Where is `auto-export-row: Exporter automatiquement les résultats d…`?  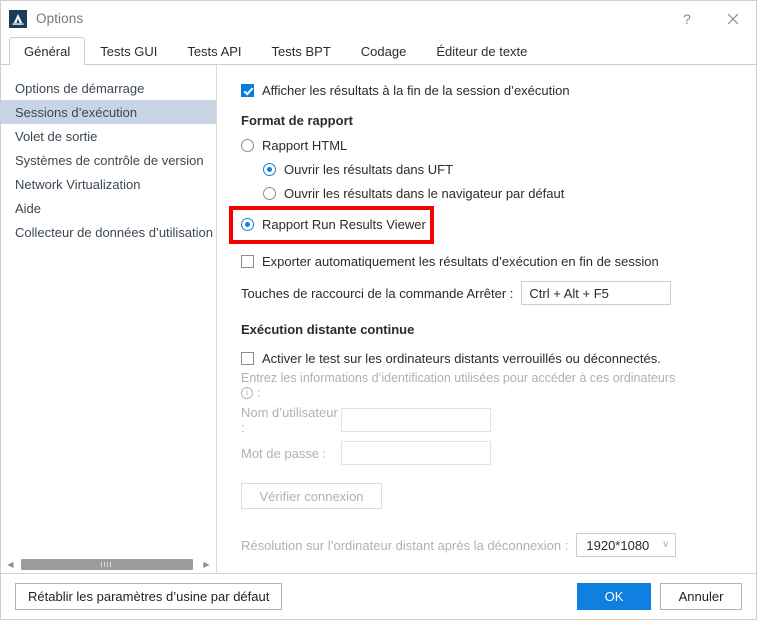
auto-export-row: Exporter automatiquement les résultats d… is located at coordinates (498, 261).